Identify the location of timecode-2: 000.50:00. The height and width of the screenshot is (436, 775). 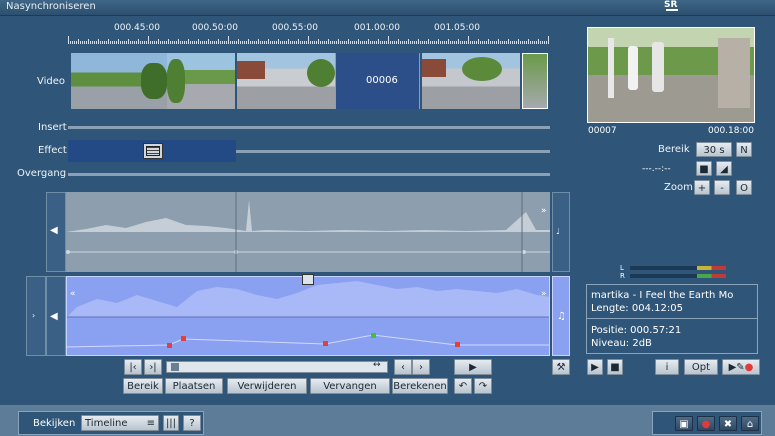
(215, 28).